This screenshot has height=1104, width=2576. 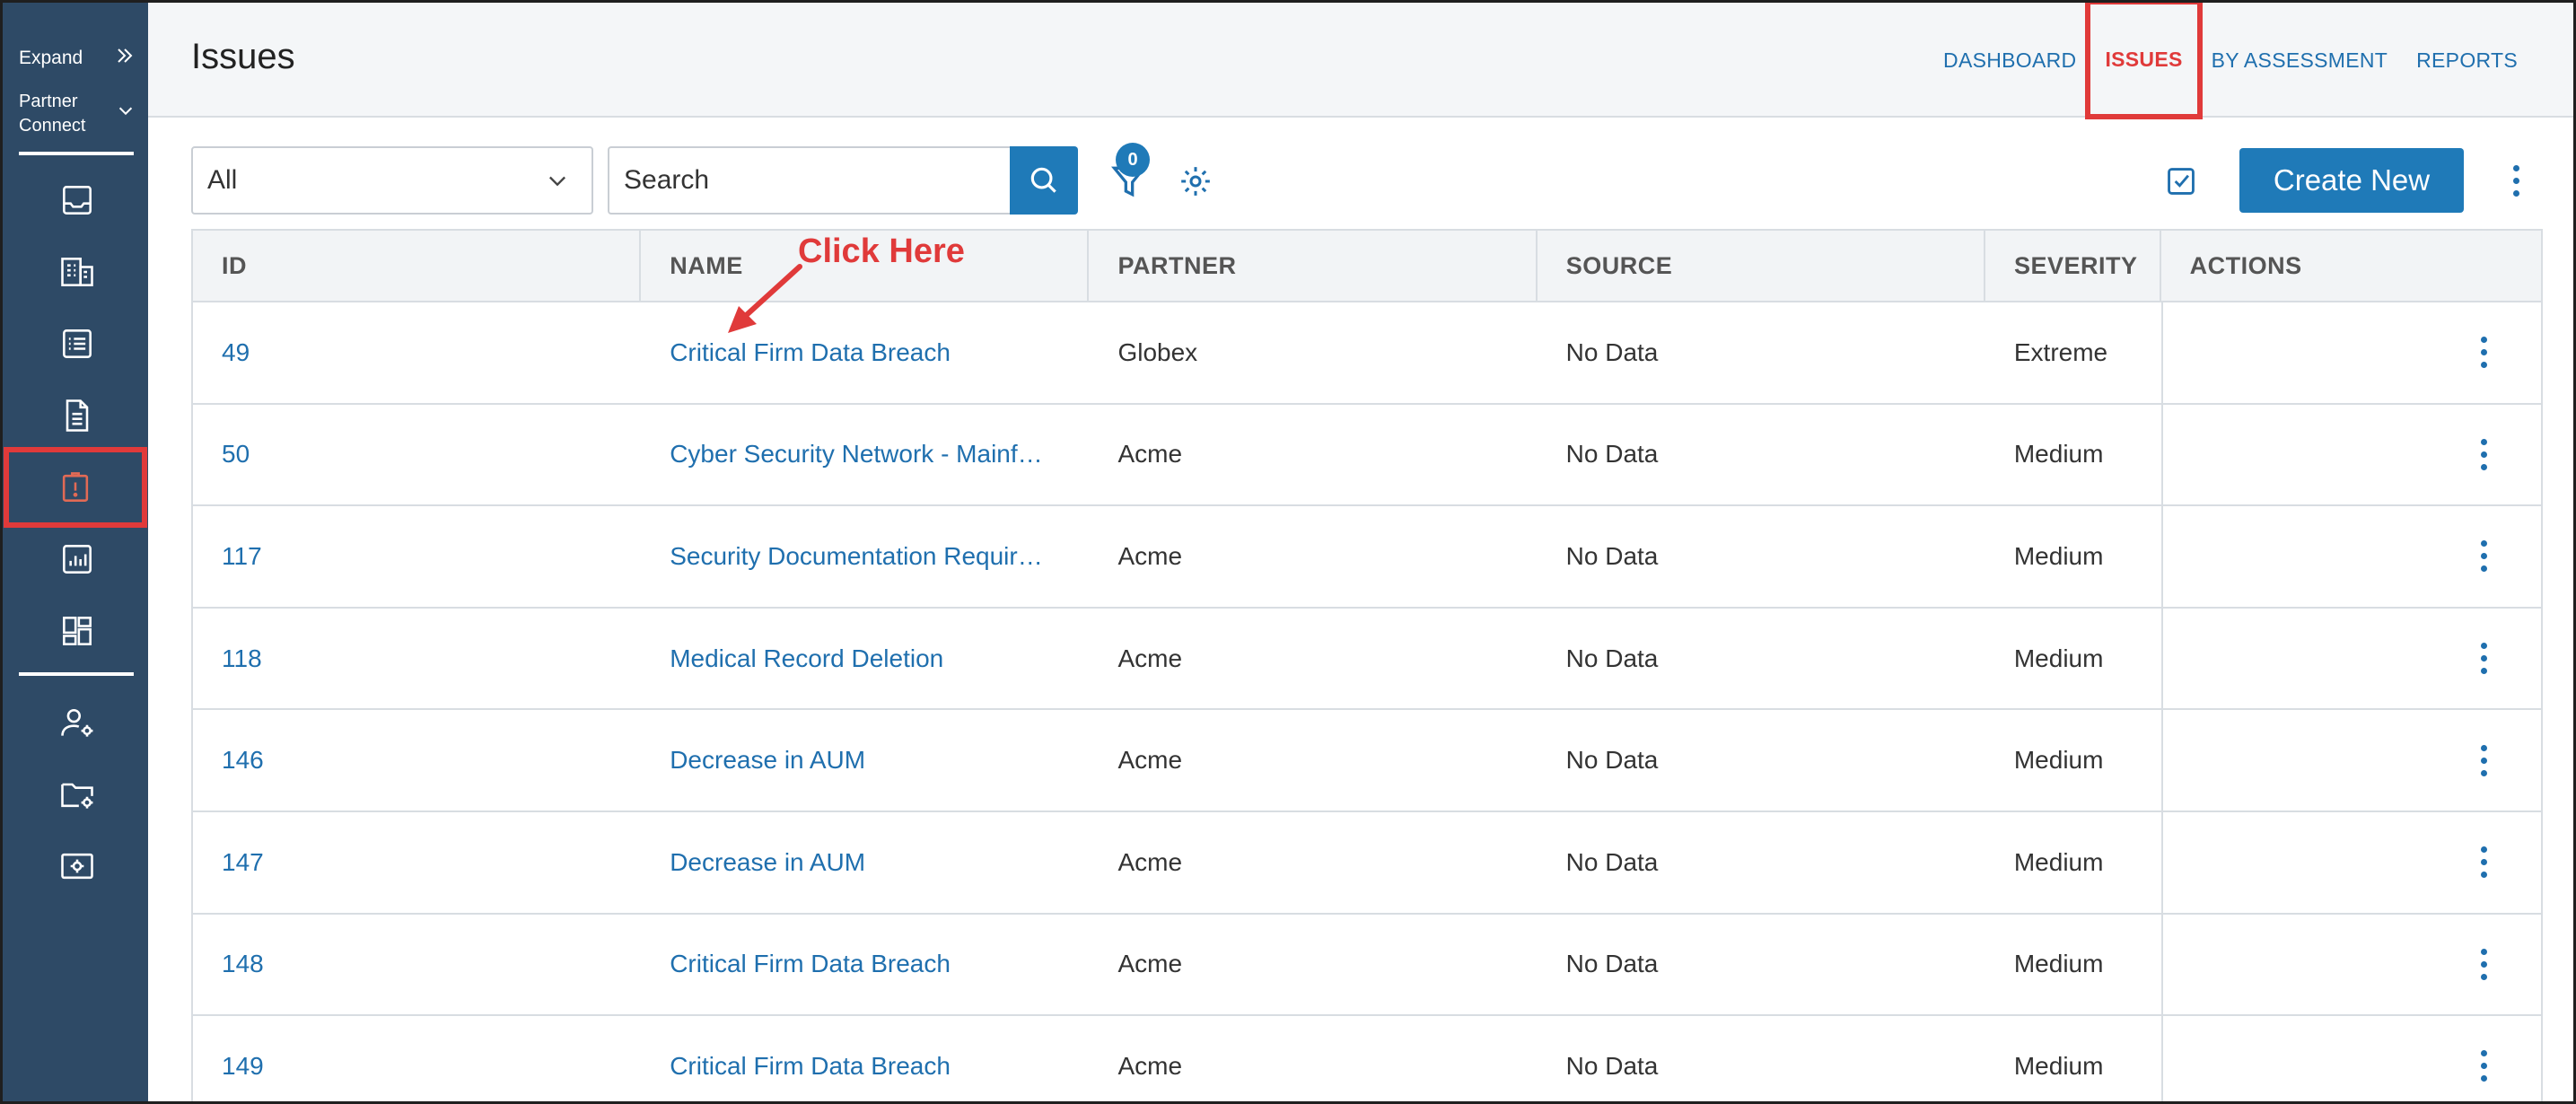 What do you see at coordinates (417, 760) in the screenshot?
I see `issue-id-link: 146` at bounding box center [417, 760].